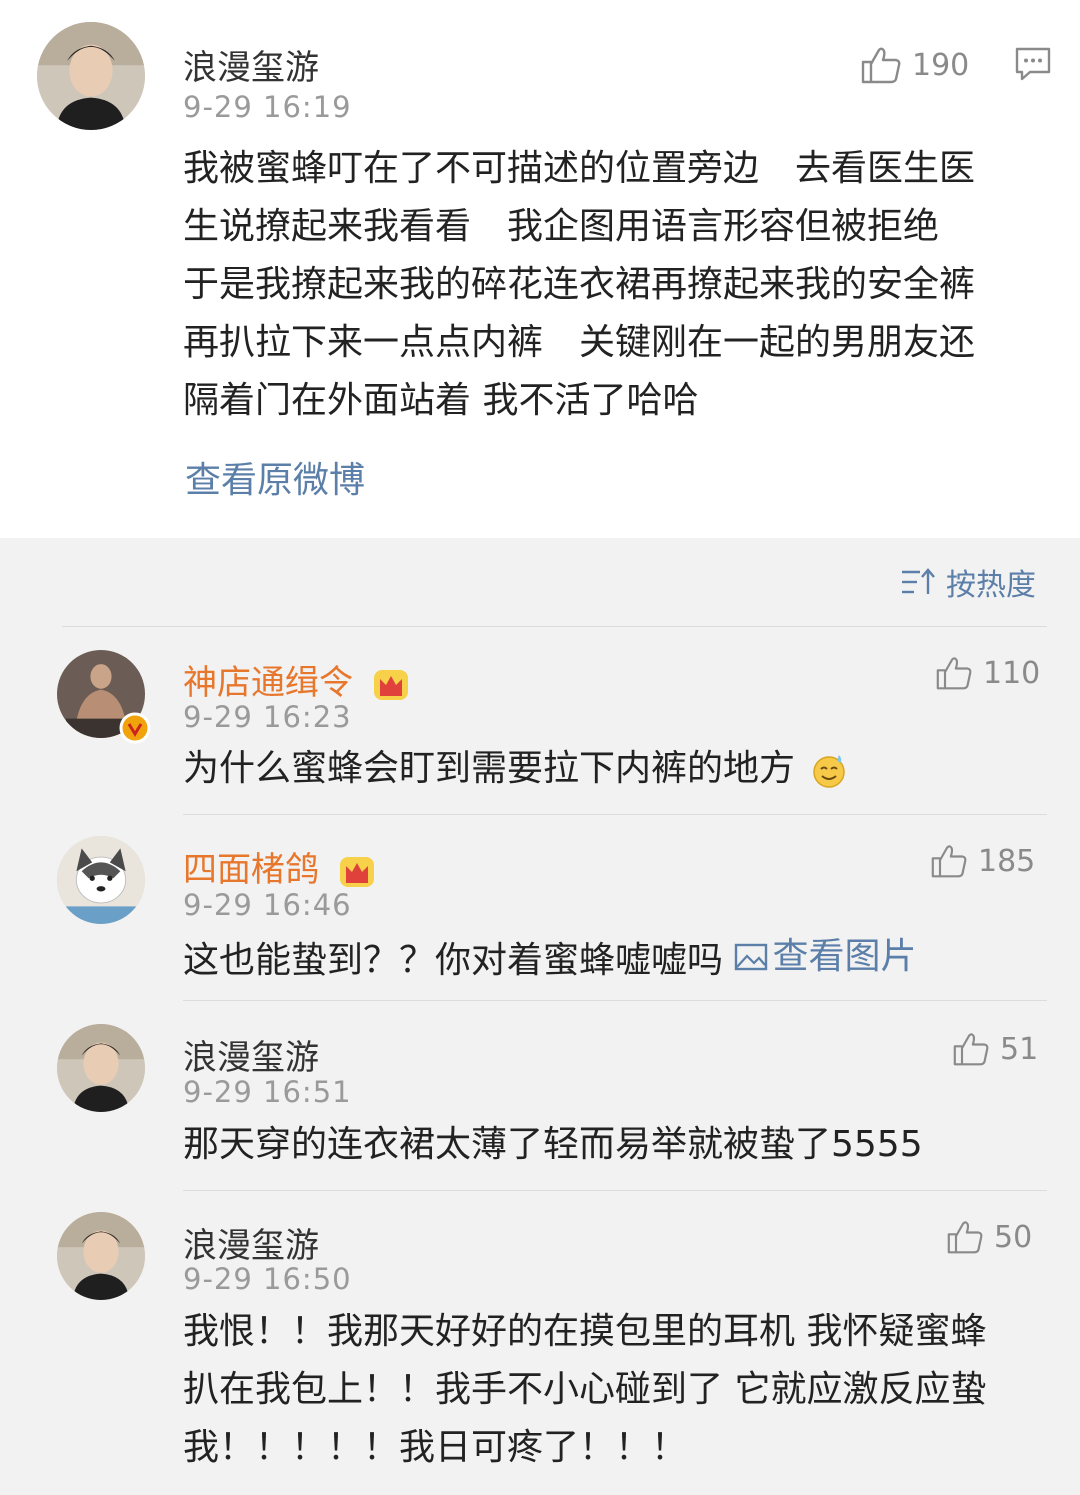  What do you see at coordinates (989, 1237) in the screenshot?
I see `like-button: 50` at bounding box center [989, 1237].